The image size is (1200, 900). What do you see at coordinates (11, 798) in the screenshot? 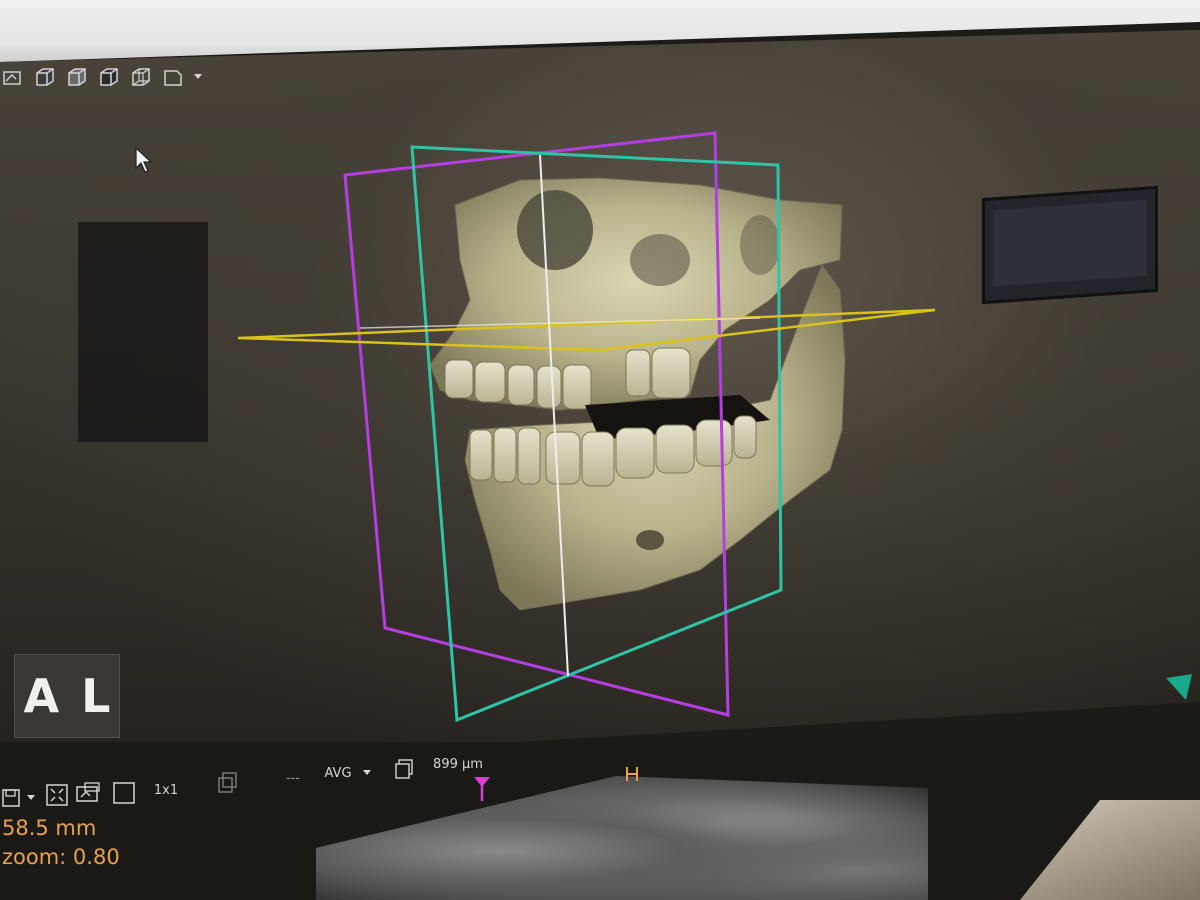
I see `save-icon` at bounding box center [11, 798].